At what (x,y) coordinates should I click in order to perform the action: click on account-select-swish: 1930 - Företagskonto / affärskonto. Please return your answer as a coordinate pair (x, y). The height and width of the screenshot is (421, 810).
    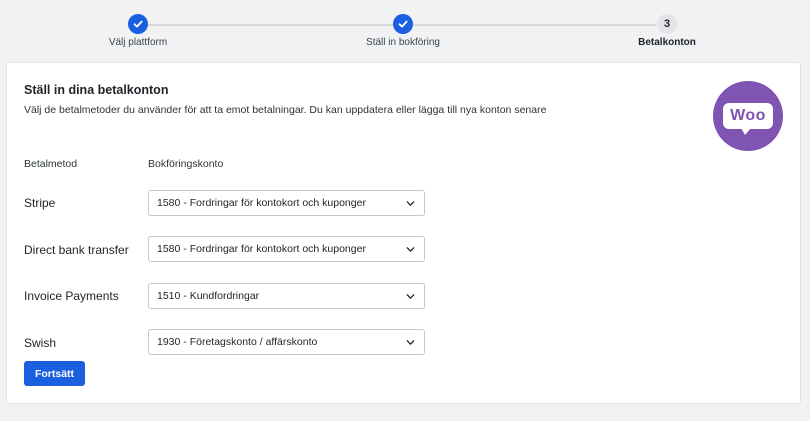
    Looking at the image, I should click on (286, 342).